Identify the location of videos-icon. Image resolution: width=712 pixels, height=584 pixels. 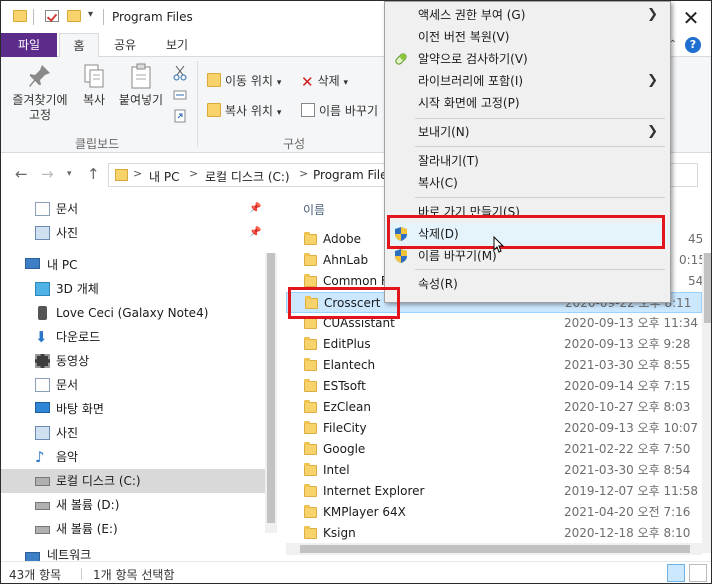
(42, 361).